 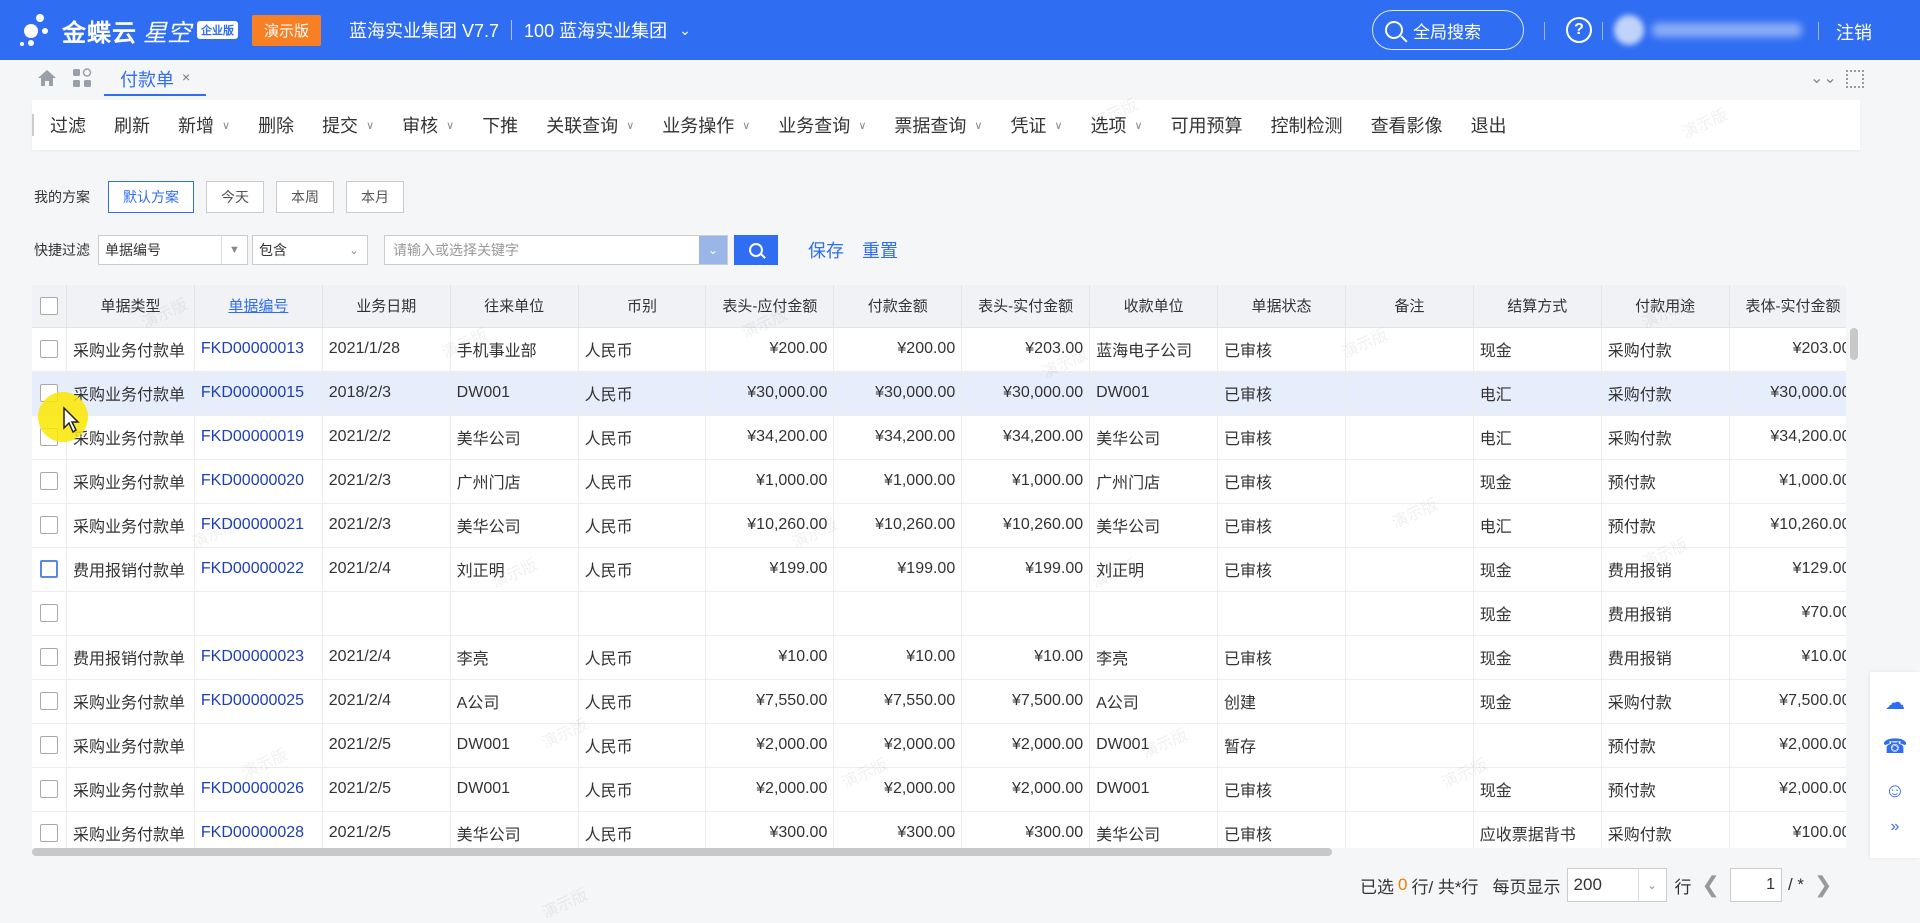 I want to click on table-cell: FKD00000021, so click(x=258, y=525).